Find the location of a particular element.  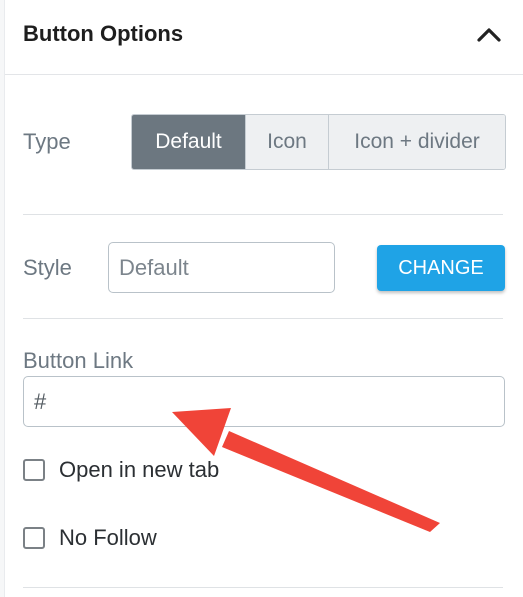

button-link-value: # is located at coordinates (40, 401).